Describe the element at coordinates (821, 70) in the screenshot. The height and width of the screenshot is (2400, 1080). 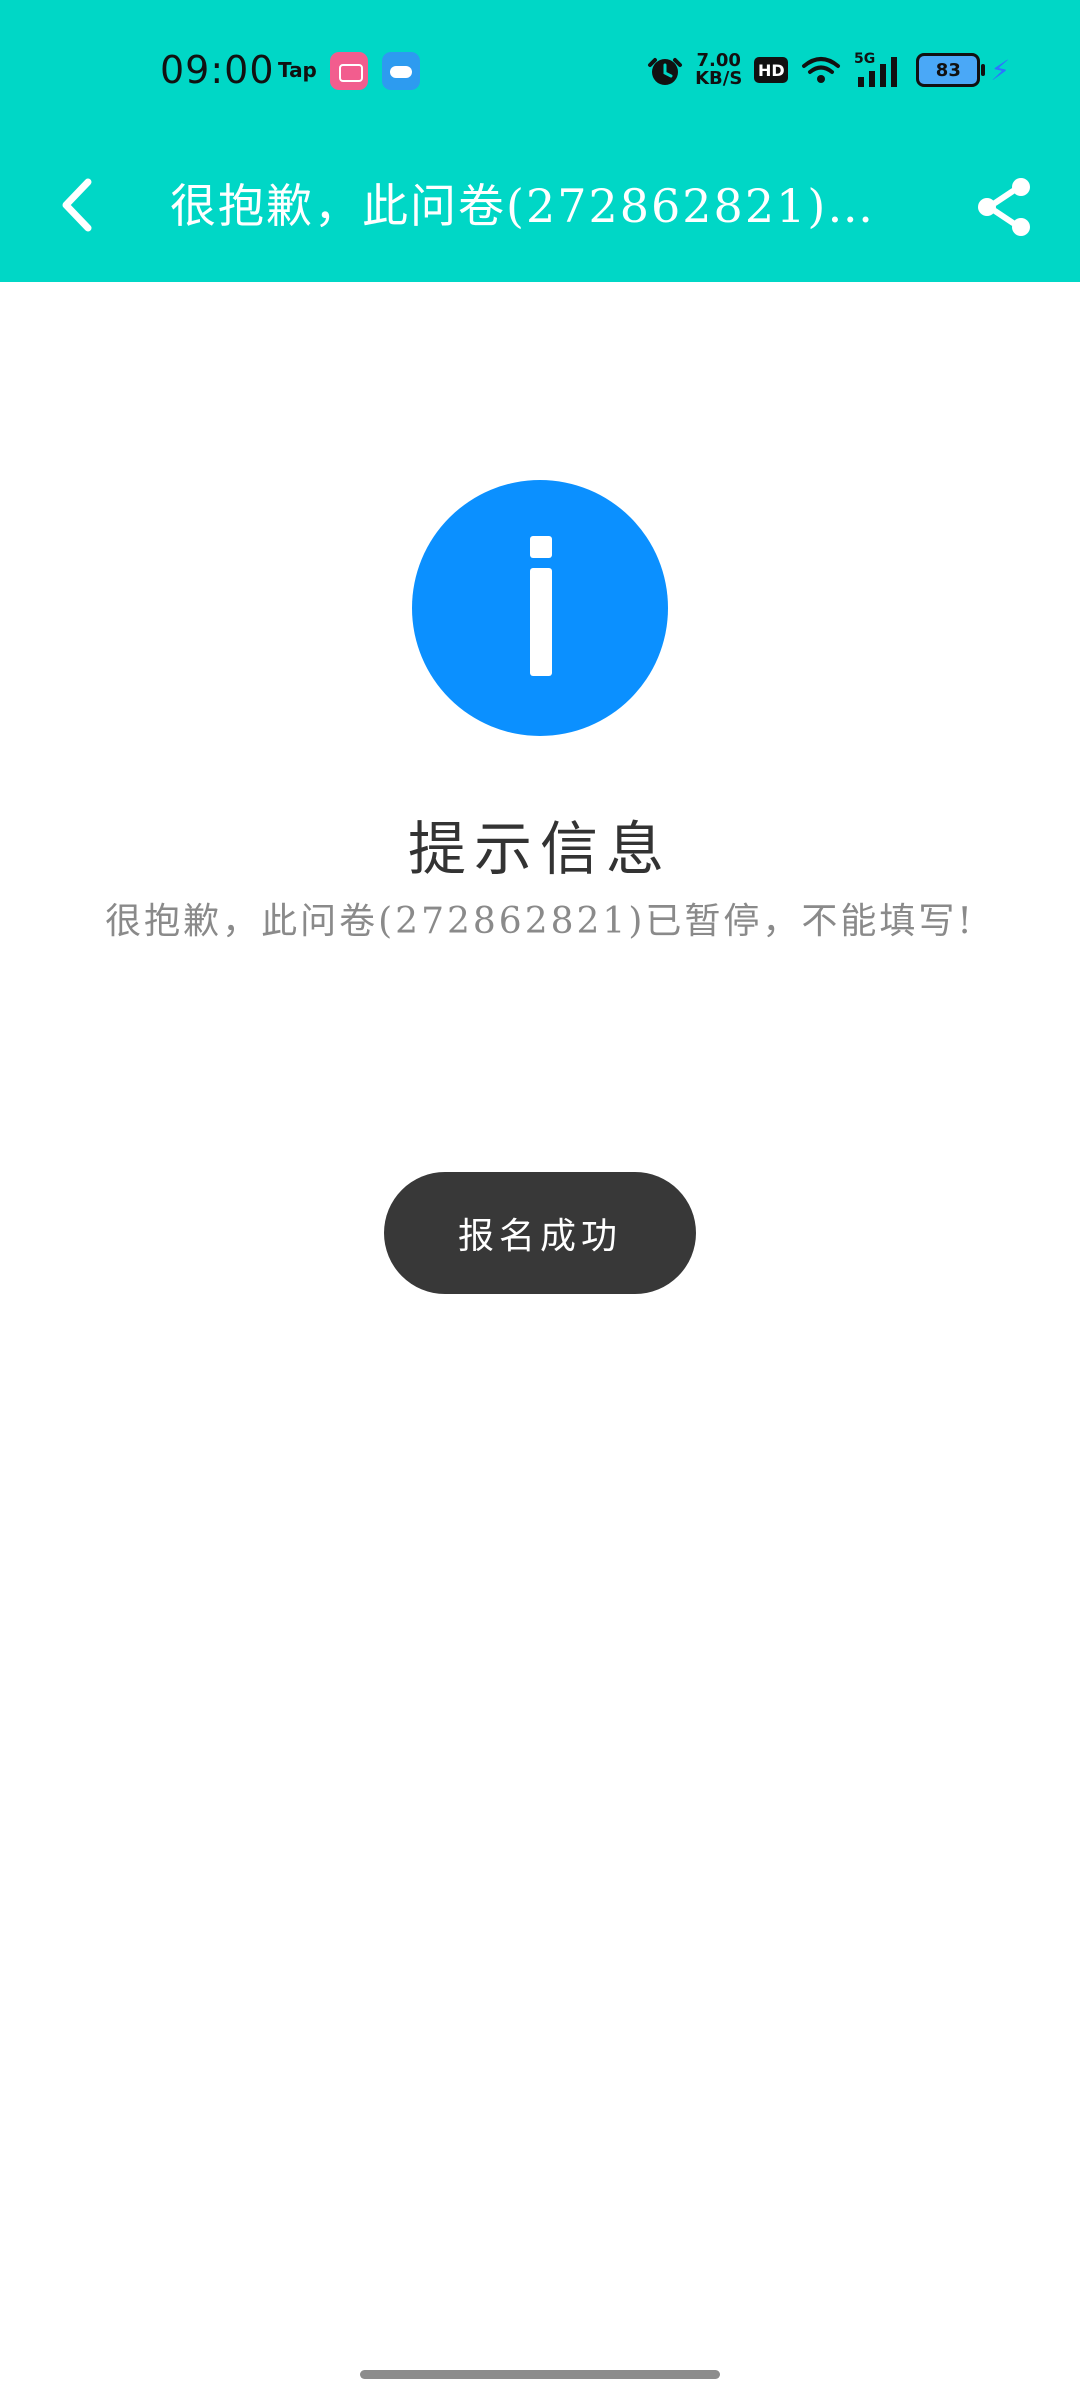
I see `wifi-icon` at that location.